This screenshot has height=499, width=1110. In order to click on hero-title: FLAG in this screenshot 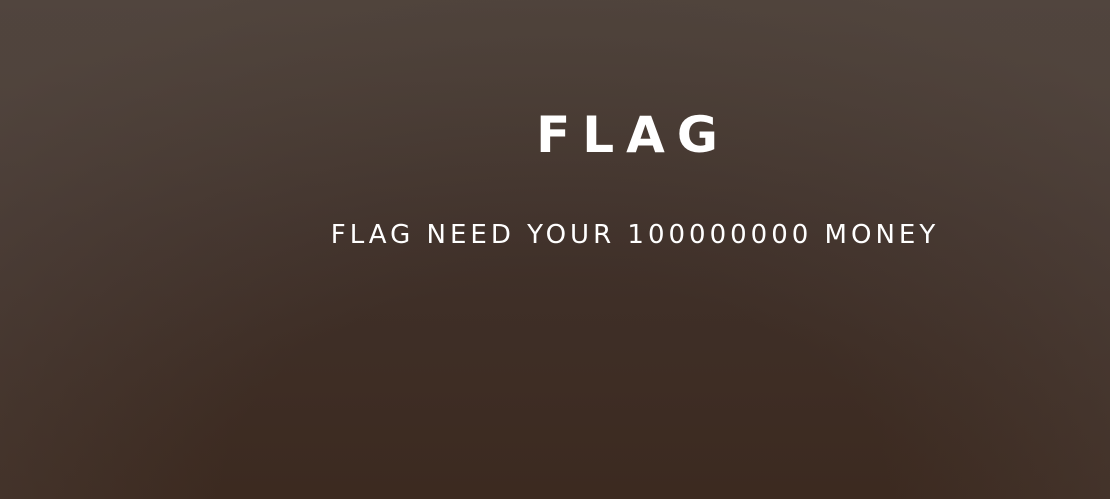, I will do `click(633, 135)`.